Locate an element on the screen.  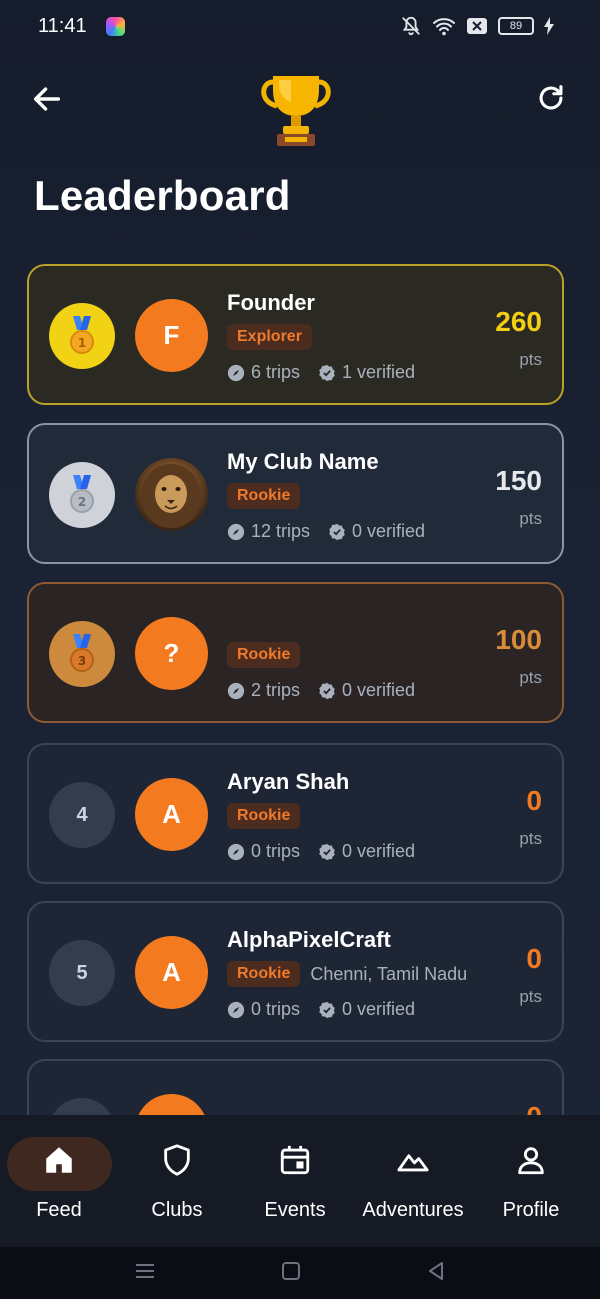
leaderboard-card: 0 is located at coordinates (295, 1087).